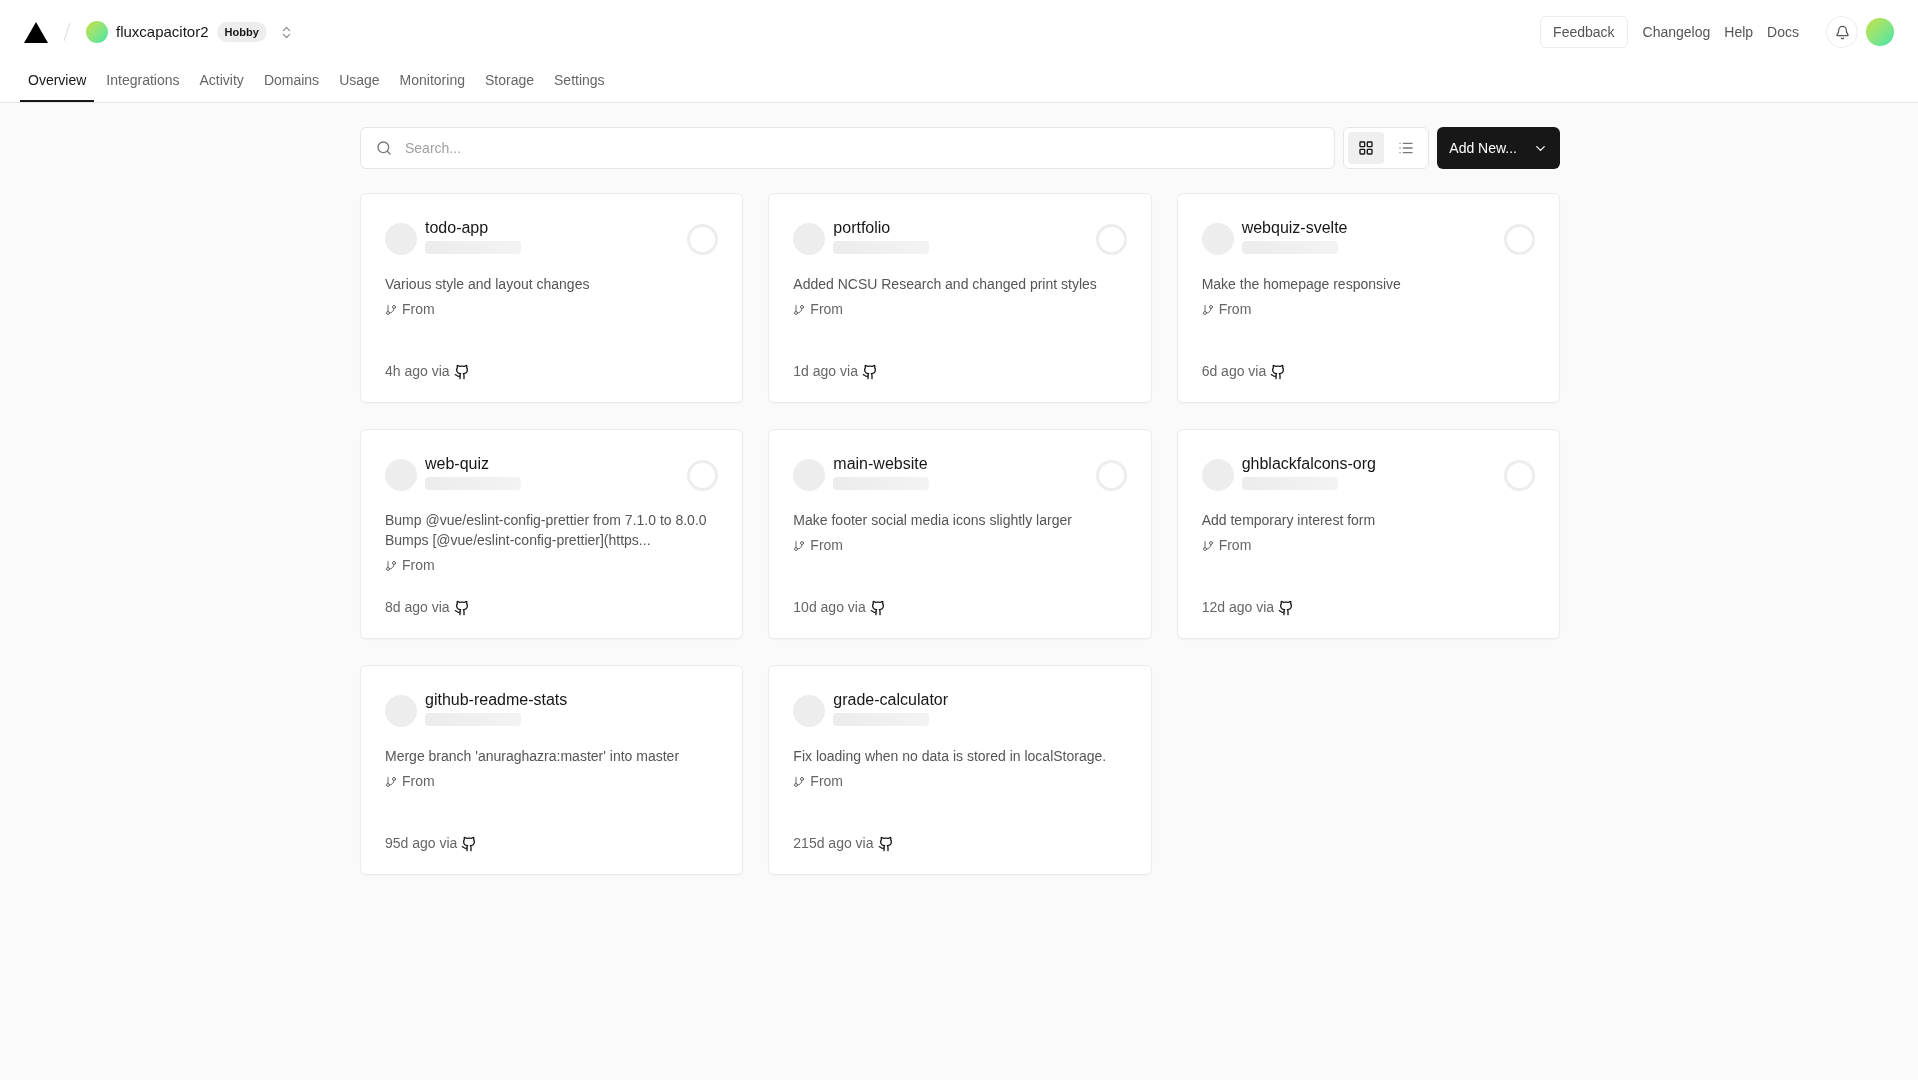 The height and width of the screenshot is (1080, 1918). Describe the element at coordinates (291, 83) in the screenshot. I see `nav-tab: Domains` at that location.